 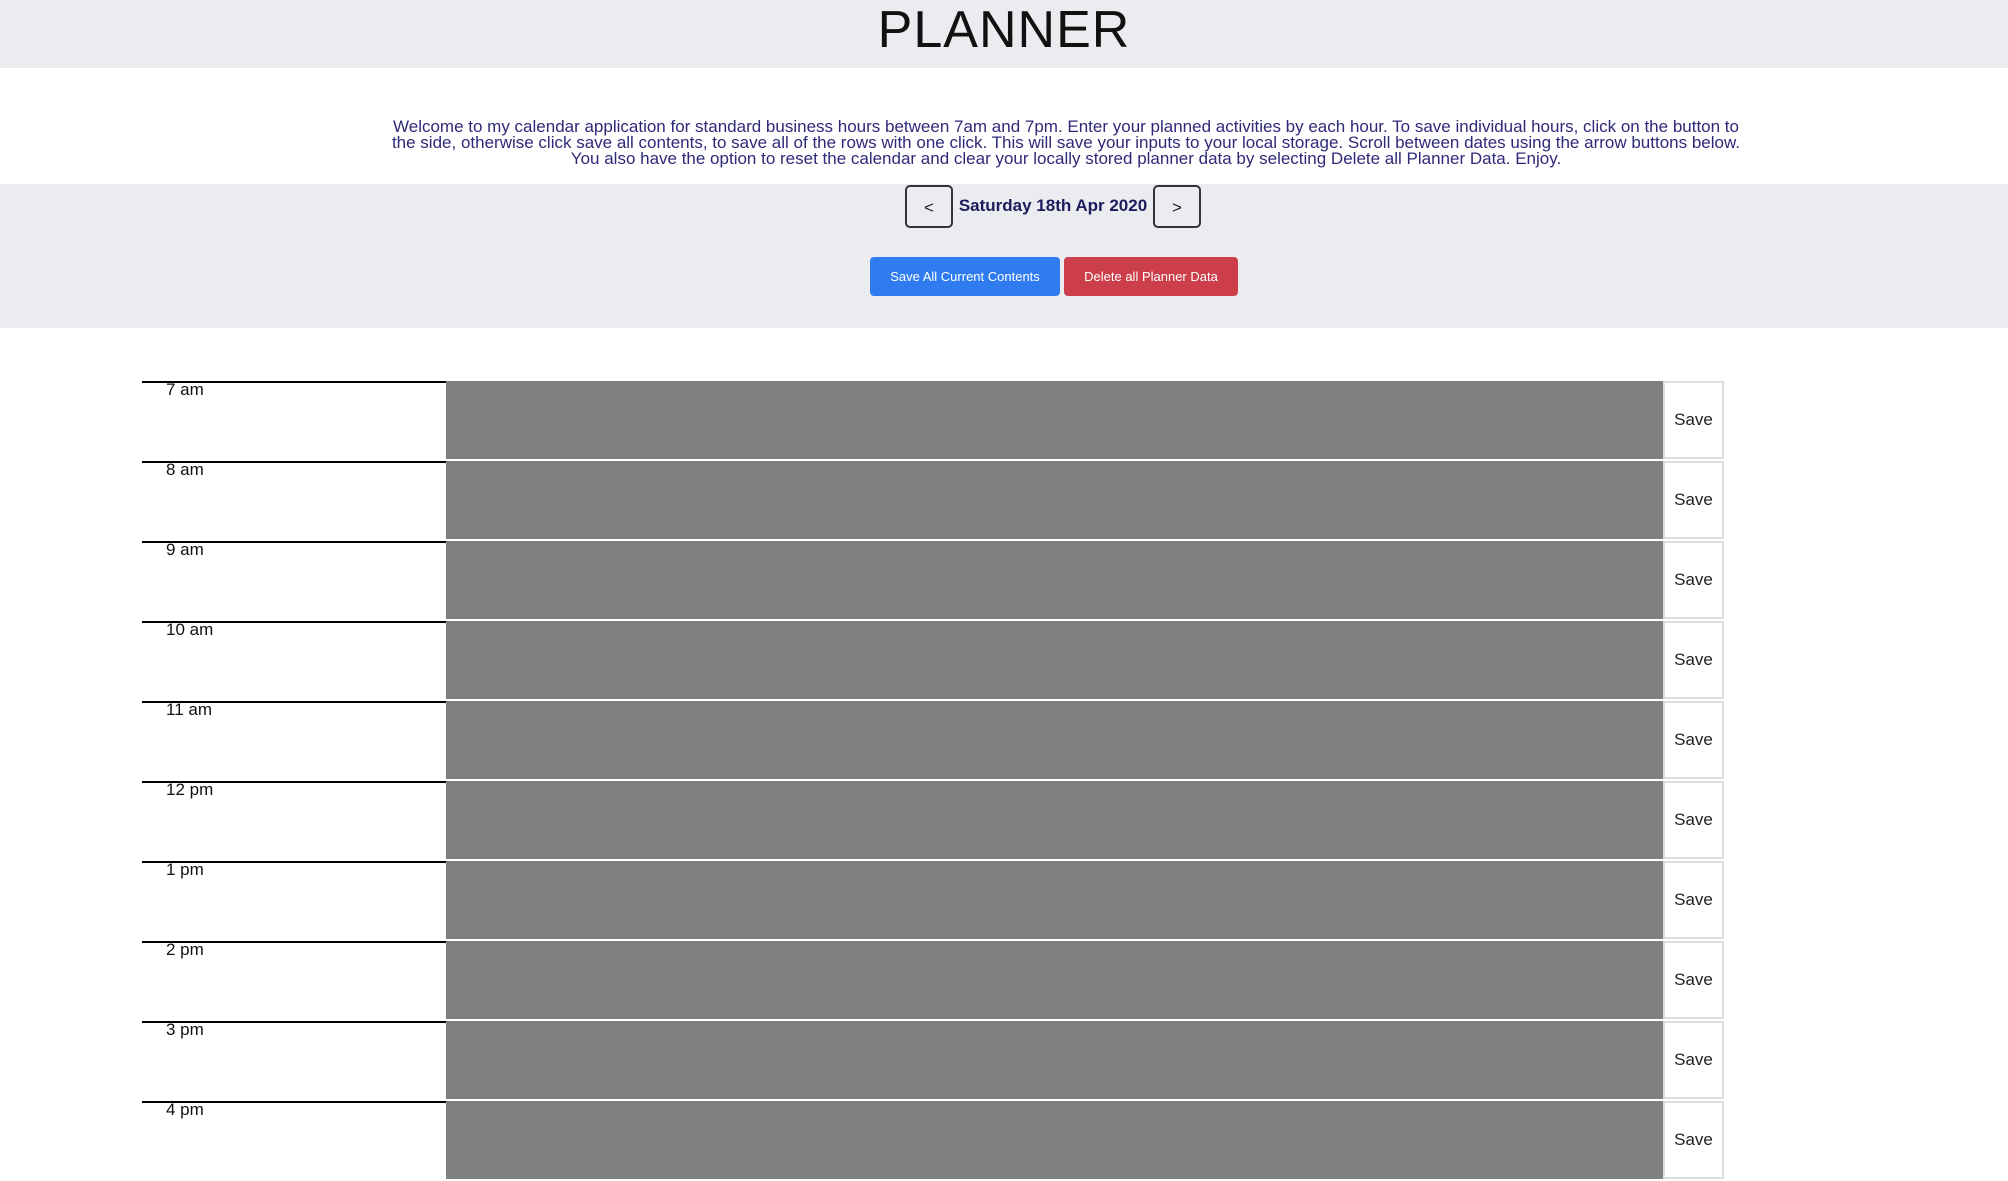 What do you see at coordinates (294, 1061) in the screenshot?
I see `hour-label: 3 pm` at bounding box center [294, 1061].